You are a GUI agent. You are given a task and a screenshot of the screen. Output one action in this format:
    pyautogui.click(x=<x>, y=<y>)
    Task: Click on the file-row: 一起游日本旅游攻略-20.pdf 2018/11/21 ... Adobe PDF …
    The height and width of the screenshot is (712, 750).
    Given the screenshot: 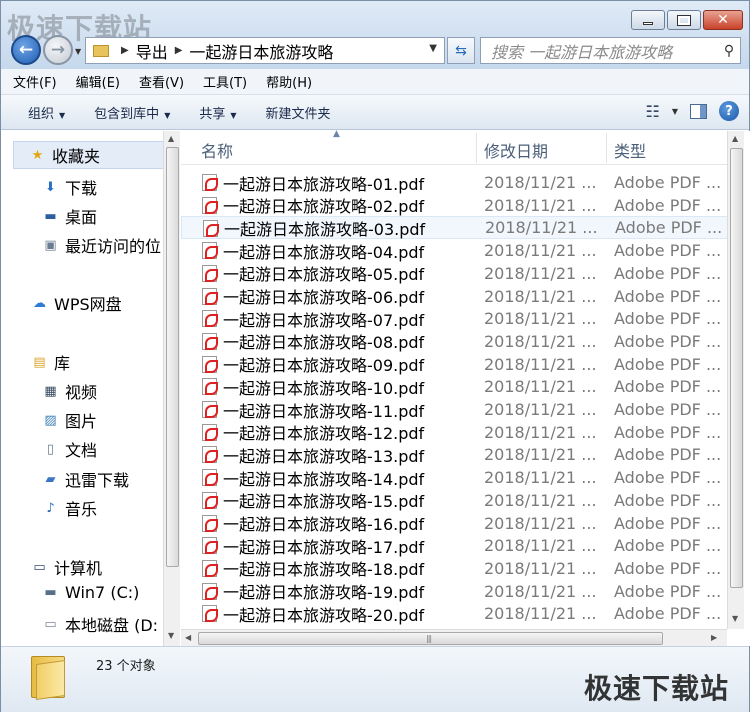 What is the action you would take?
    pyautogui.click(x=456, y=613)
    